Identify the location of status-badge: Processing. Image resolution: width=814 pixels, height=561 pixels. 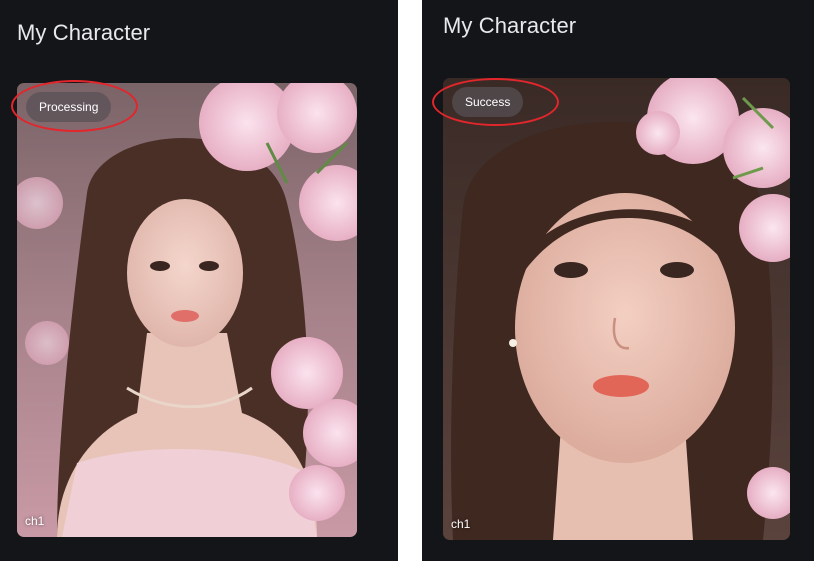
(69, 107).